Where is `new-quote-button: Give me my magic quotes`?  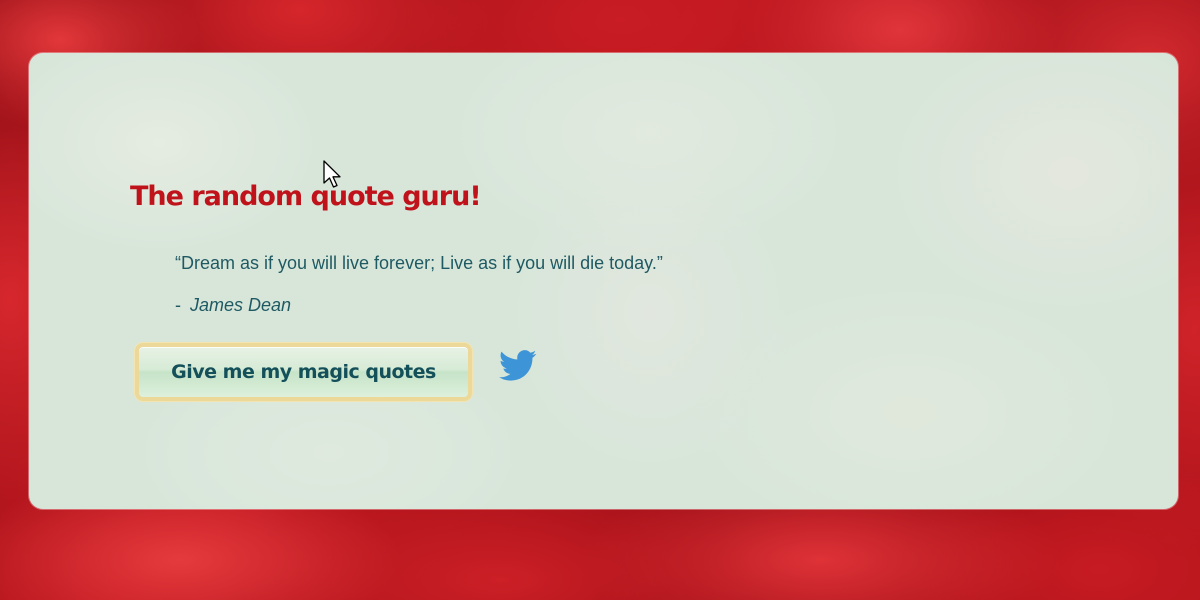
new-quote-button: Give me my magic quotes is located at coordinates (303, 372).